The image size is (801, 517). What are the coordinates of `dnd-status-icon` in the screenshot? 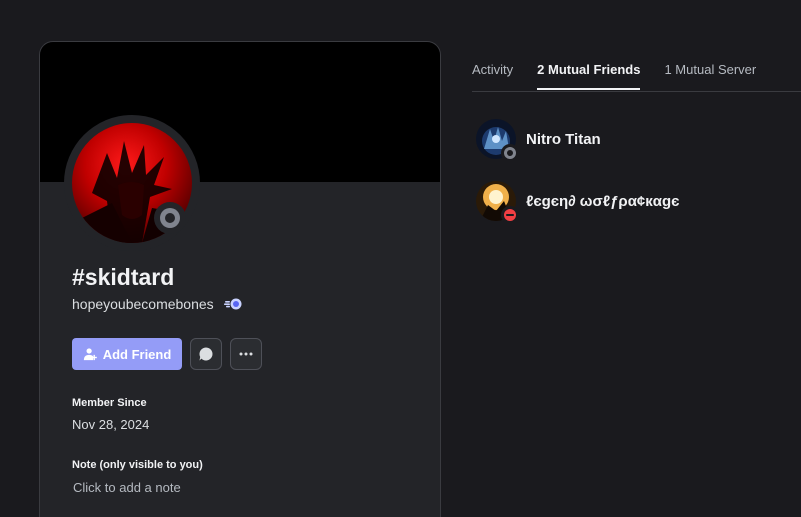 It's located at (510, 215).